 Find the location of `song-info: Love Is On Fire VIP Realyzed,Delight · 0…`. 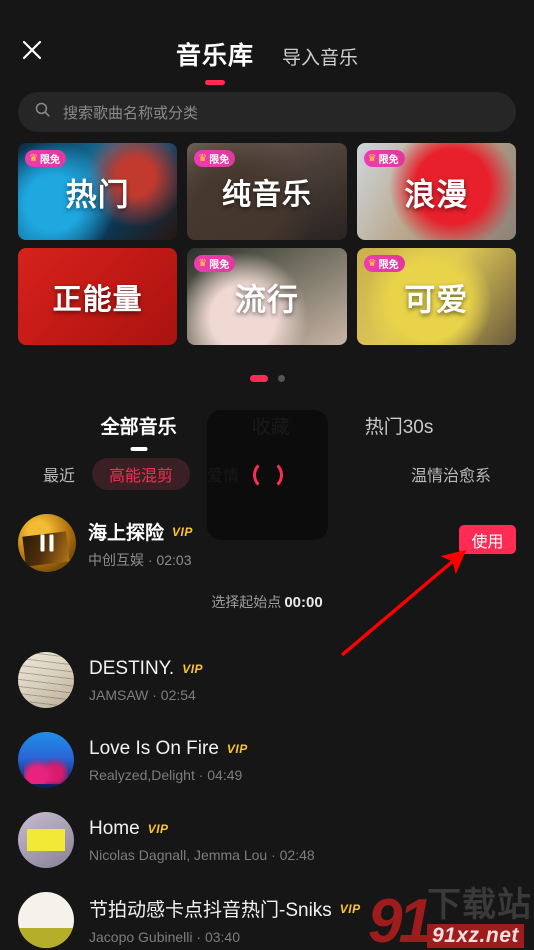

song-info: Love Is On Fire VIP Realyzed,Delight · 0… is located at coordinates (168, 760).